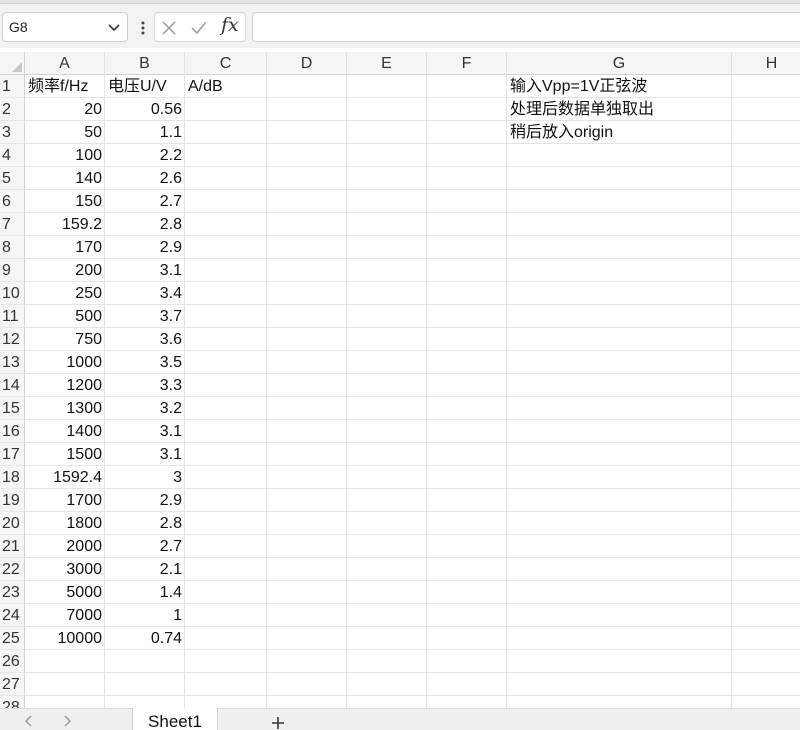  I want to click on cell-b11: 3.7, so click(145, 316).